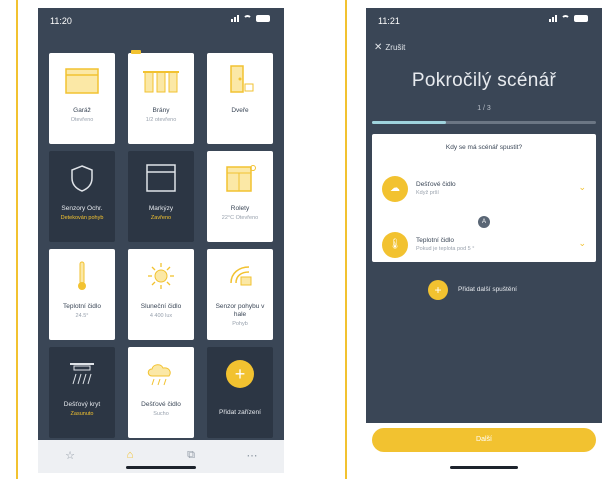  I want to click on device-tile: Garáž Otevřeno, so click(82, 98).